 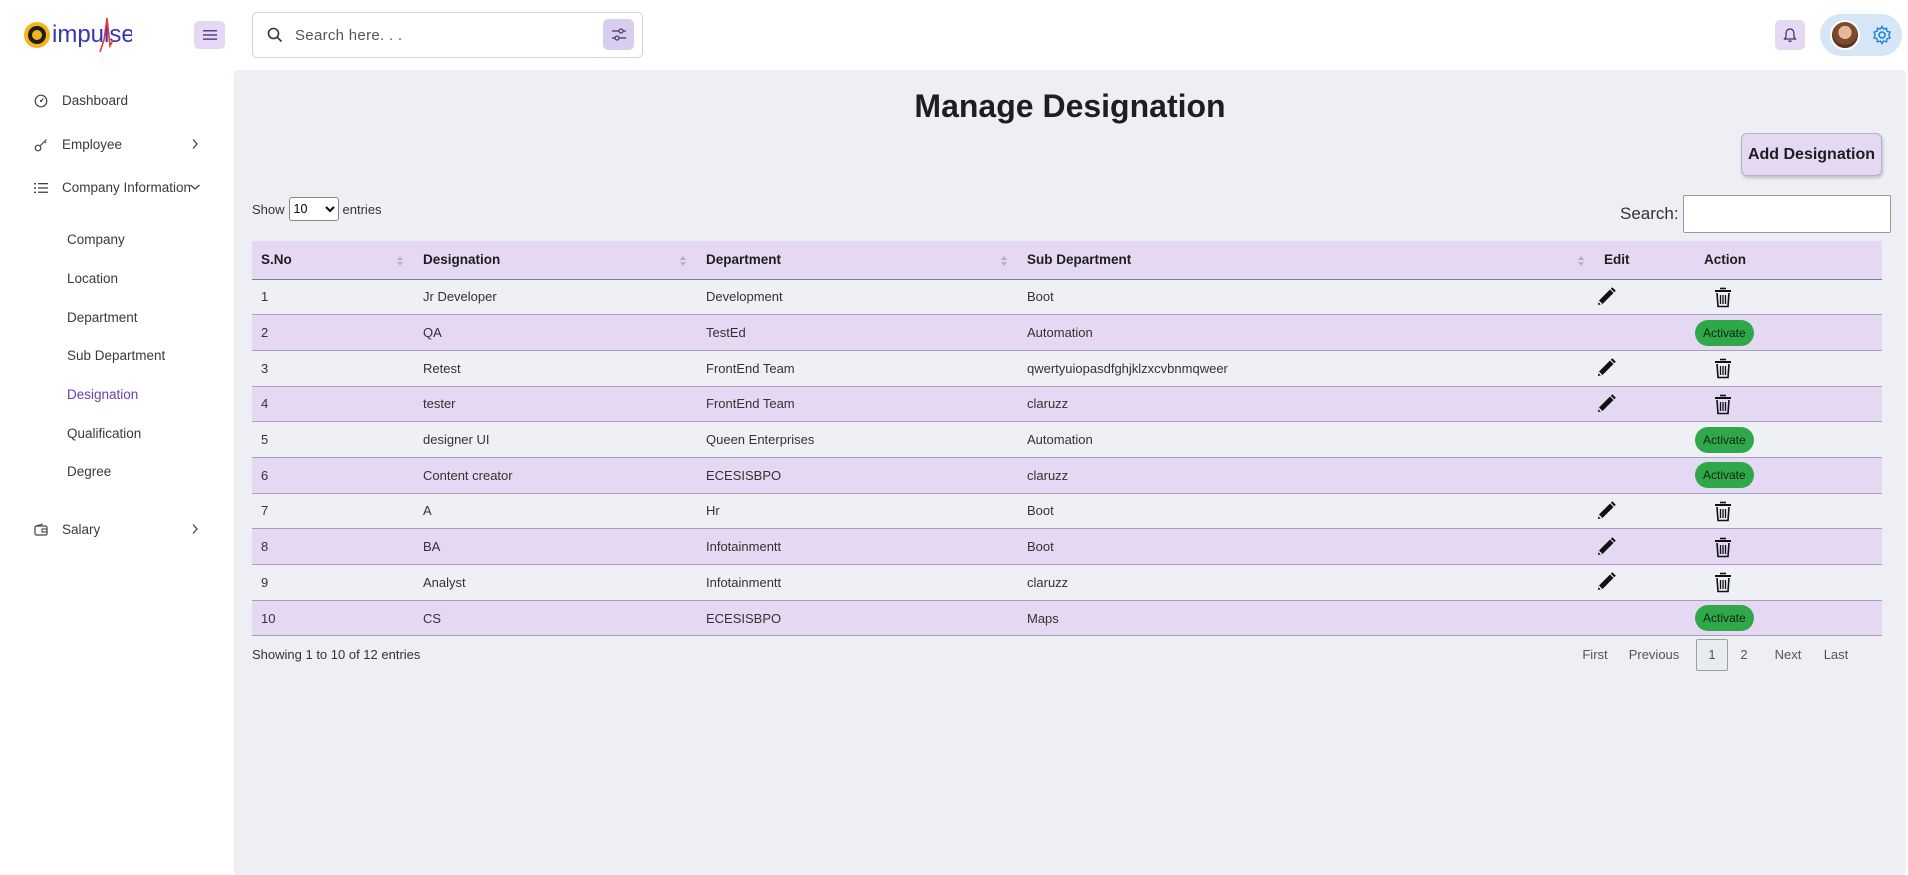 I want to click on global-search-input, so click(x=440, y=35).